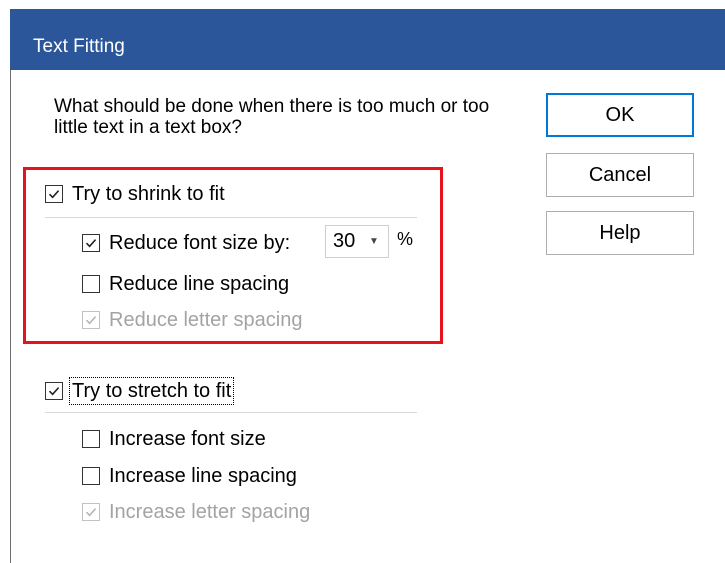  I want to click on increase-line-spacing-option: Increase line spacing, so click(189, 476).